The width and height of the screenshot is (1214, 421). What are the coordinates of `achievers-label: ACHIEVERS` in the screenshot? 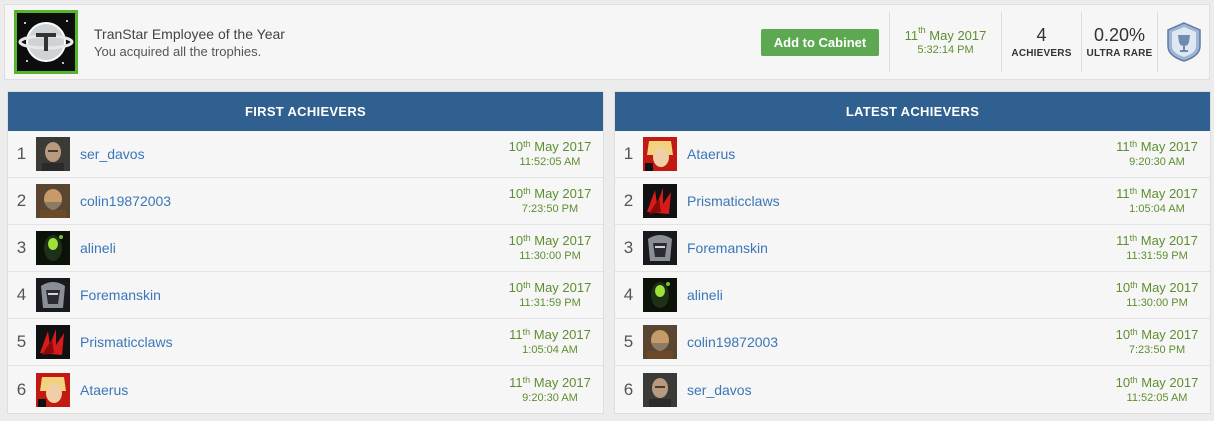 It's located at (1041, 53).